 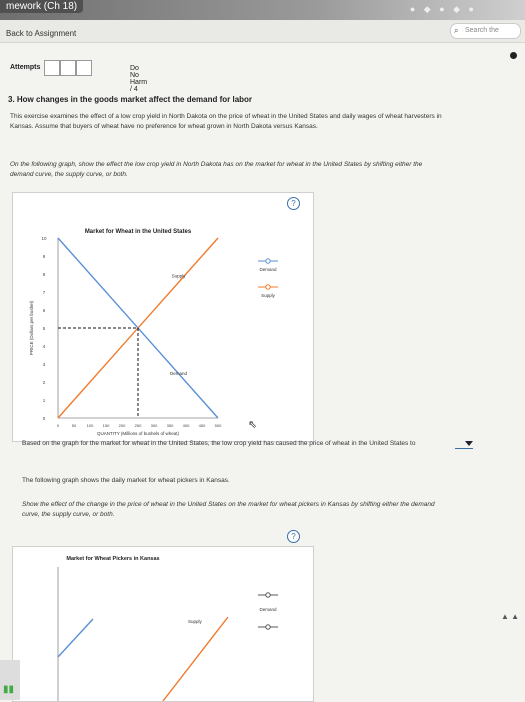 What do you see at coordinates (106, 425) in the screenshot?
I see `x-tick-label: 150` at bounding box center [106, 425].